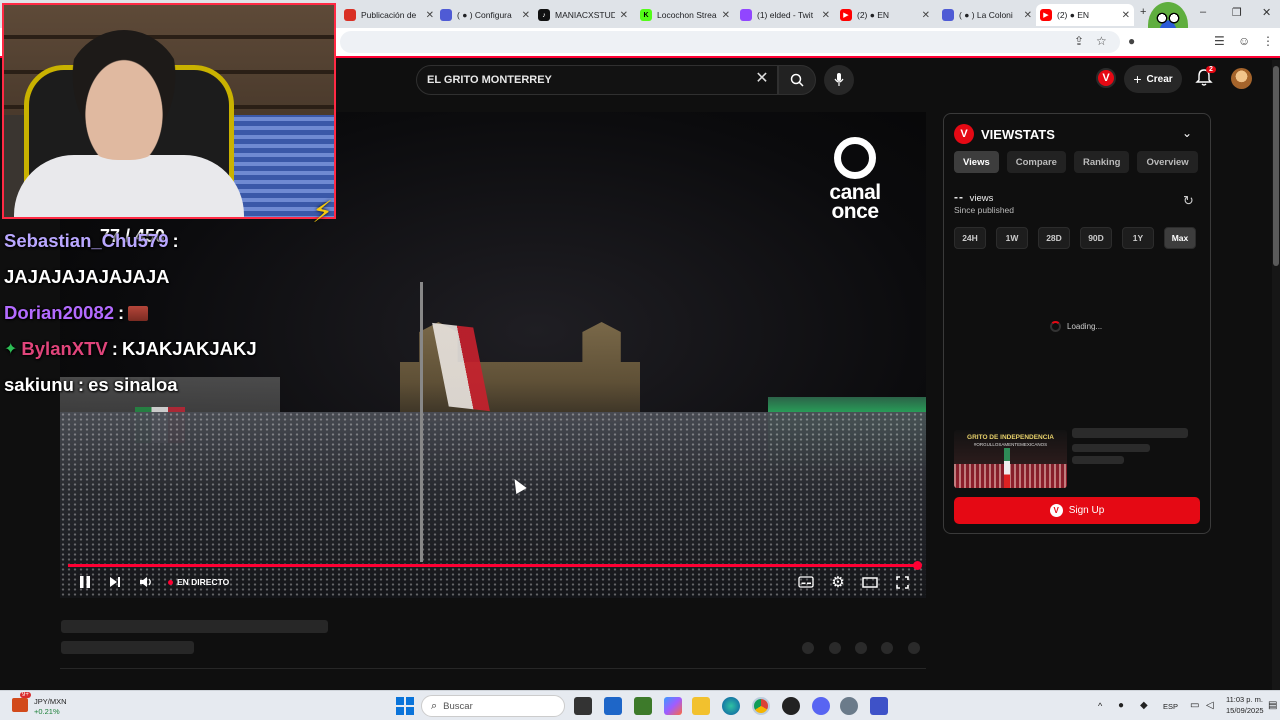 The height and width of the screenshot is (720, 1280). I want to click on clock-time: 11:03 p. m., so click(1244, 699).